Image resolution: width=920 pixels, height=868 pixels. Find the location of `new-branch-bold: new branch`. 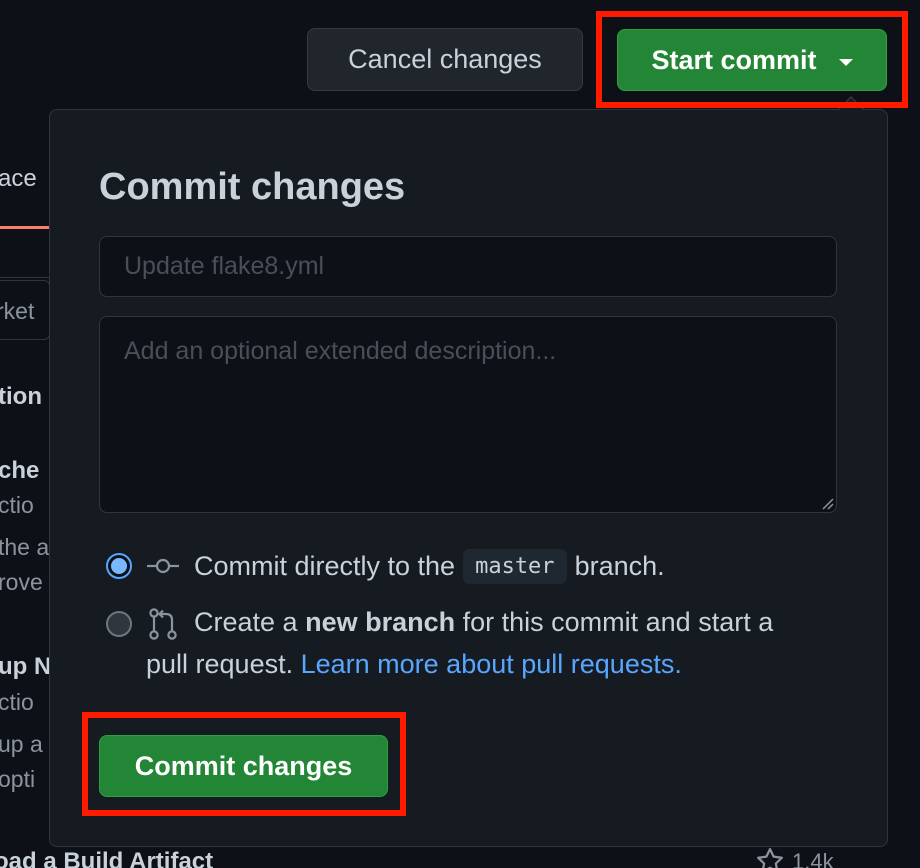

new-branch-bold: new branch is located at coordinates (380, 622).